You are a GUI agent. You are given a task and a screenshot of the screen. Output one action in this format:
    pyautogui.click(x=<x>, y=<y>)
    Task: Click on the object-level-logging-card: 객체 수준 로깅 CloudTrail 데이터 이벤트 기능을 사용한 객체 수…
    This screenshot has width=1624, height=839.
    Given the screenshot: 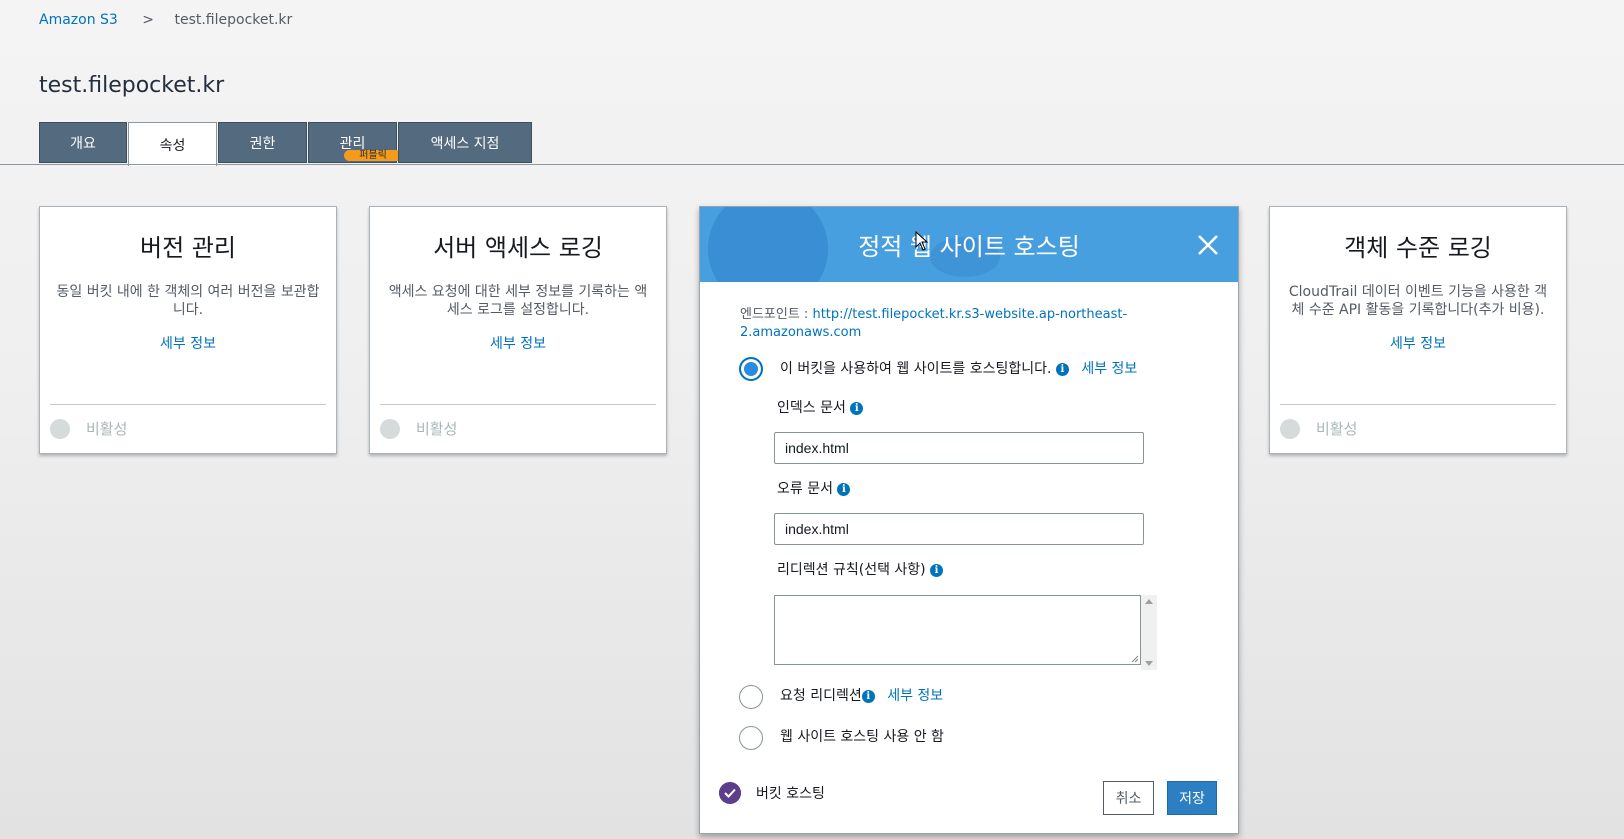 What is the action you would take?
    pyautogui.click(x=1418, y=330)
    